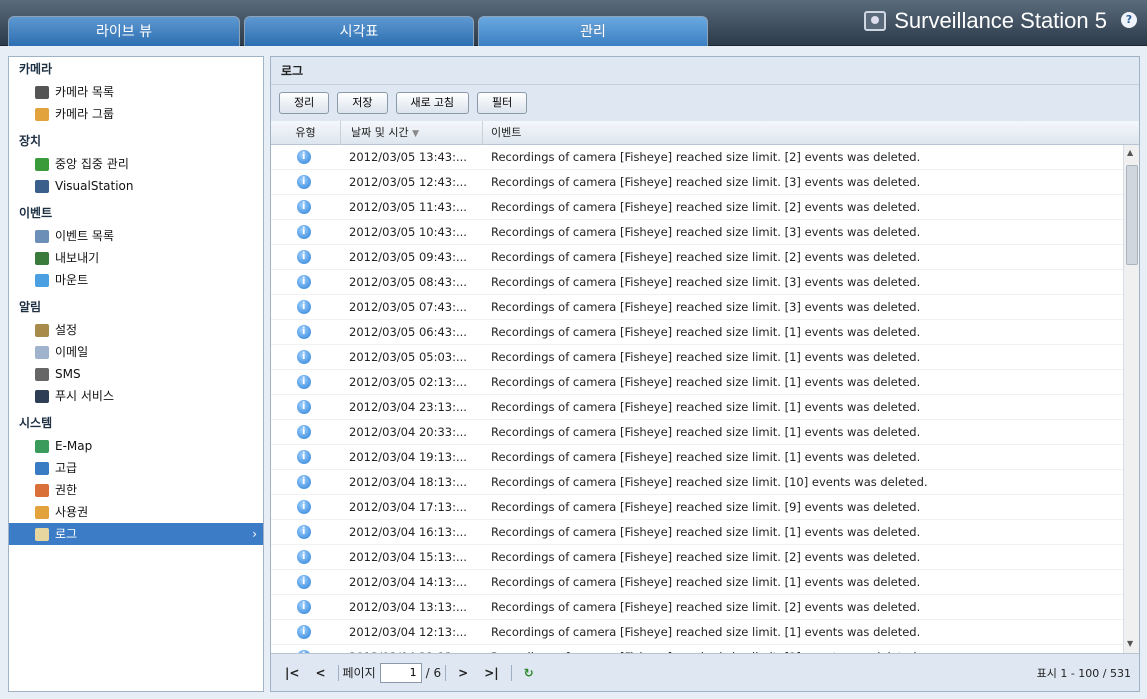  I want to click on help-icon: ?, so click(1129, 20).